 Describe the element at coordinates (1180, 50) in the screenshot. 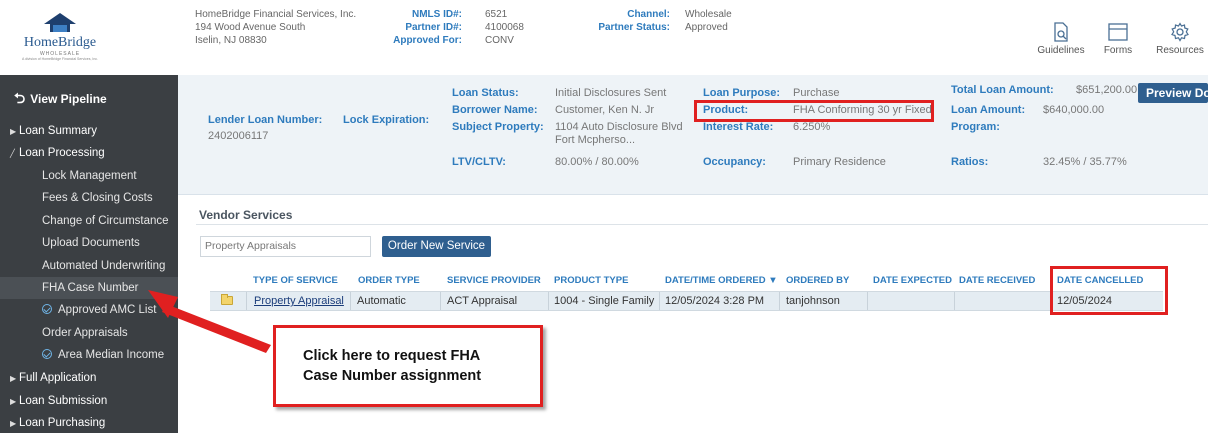

I see `resources-label: Resources` at that location.